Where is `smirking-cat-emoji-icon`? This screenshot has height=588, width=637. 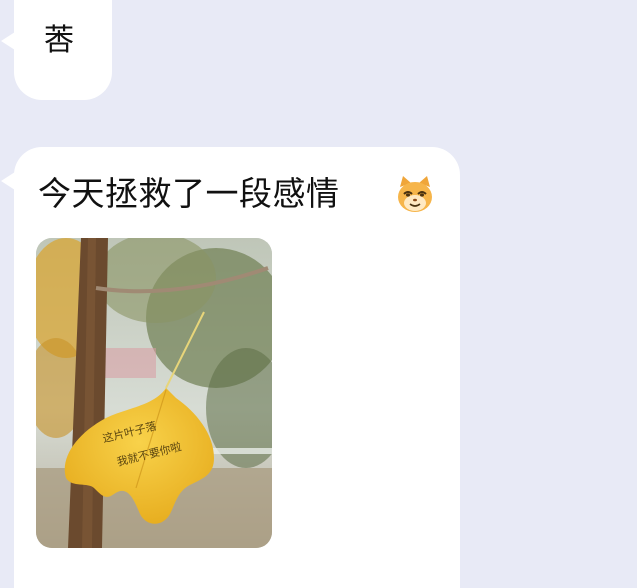
smirking-cat-emoji-icon is located at coordinates (415, 195).